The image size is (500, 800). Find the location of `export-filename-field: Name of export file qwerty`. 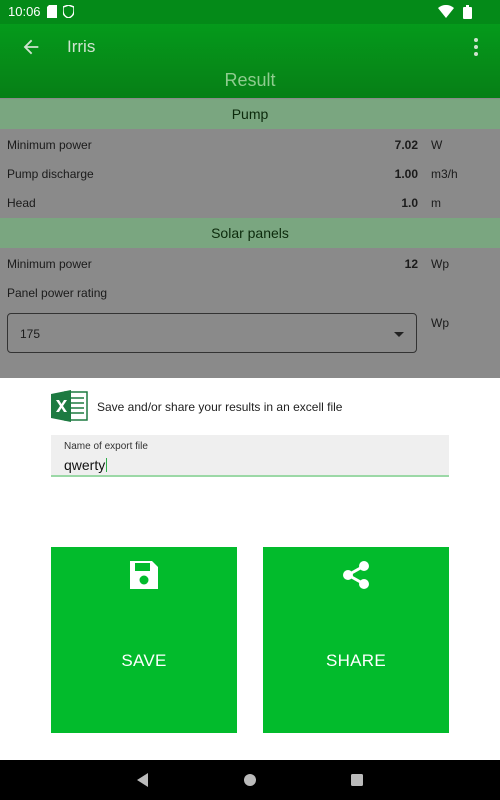

export-filename-field: Name of export file qwerty is located at coordinates (250, 456).